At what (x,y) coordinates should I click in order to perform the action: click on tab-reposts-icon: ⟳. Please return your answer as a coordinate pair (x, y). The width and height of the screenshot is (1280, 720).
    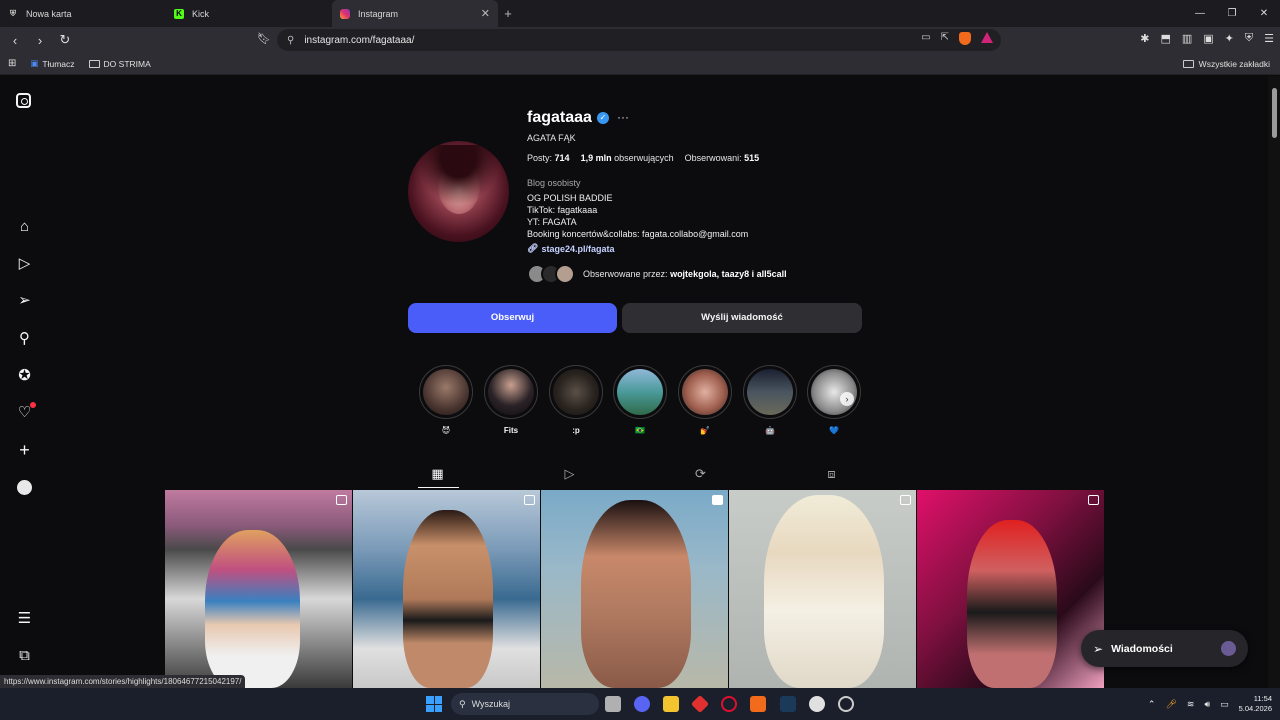
    Looking at the image, I should click on (700, 473).